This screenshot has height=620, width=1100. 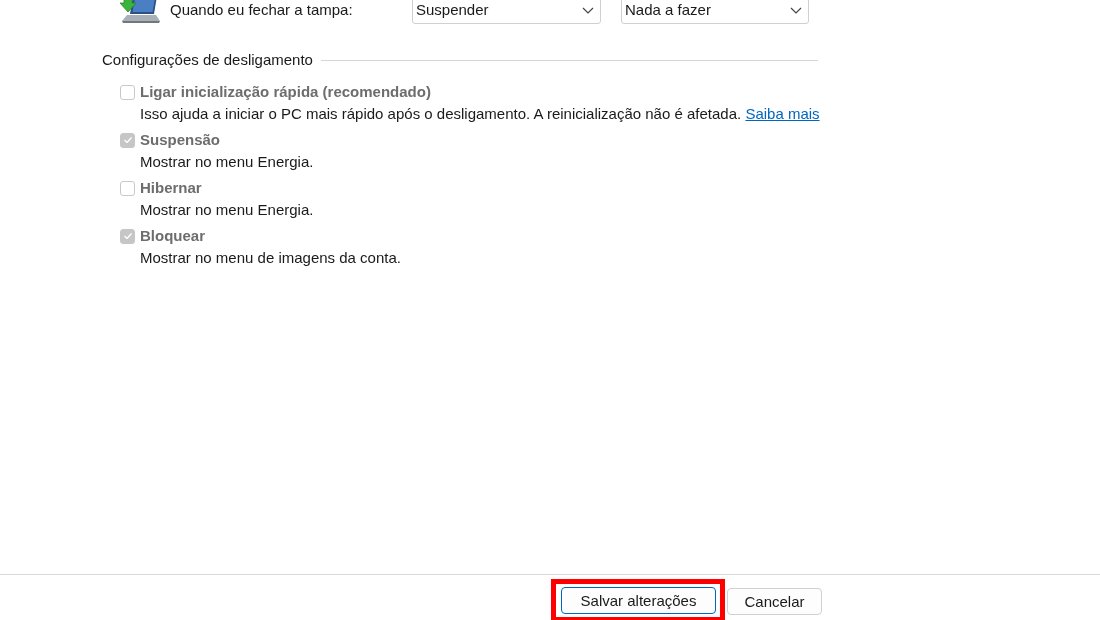 I want to click on dialog-button: Cancelar, so click(x=774, y=601).